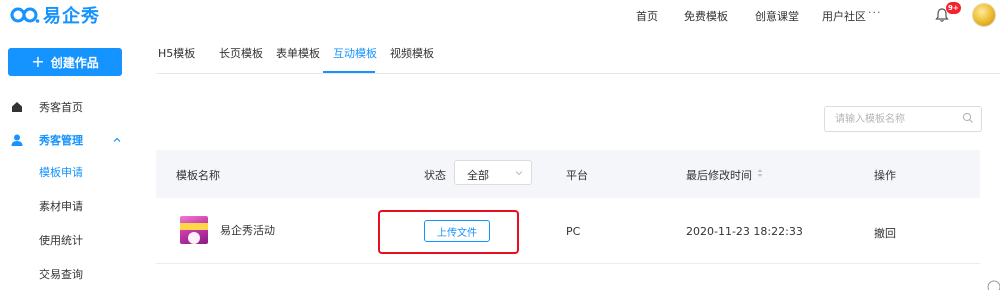 The width and height of the screenshot is (1000, 290). I want to click on create-work-button: + 创建作品, so click(65, 62).